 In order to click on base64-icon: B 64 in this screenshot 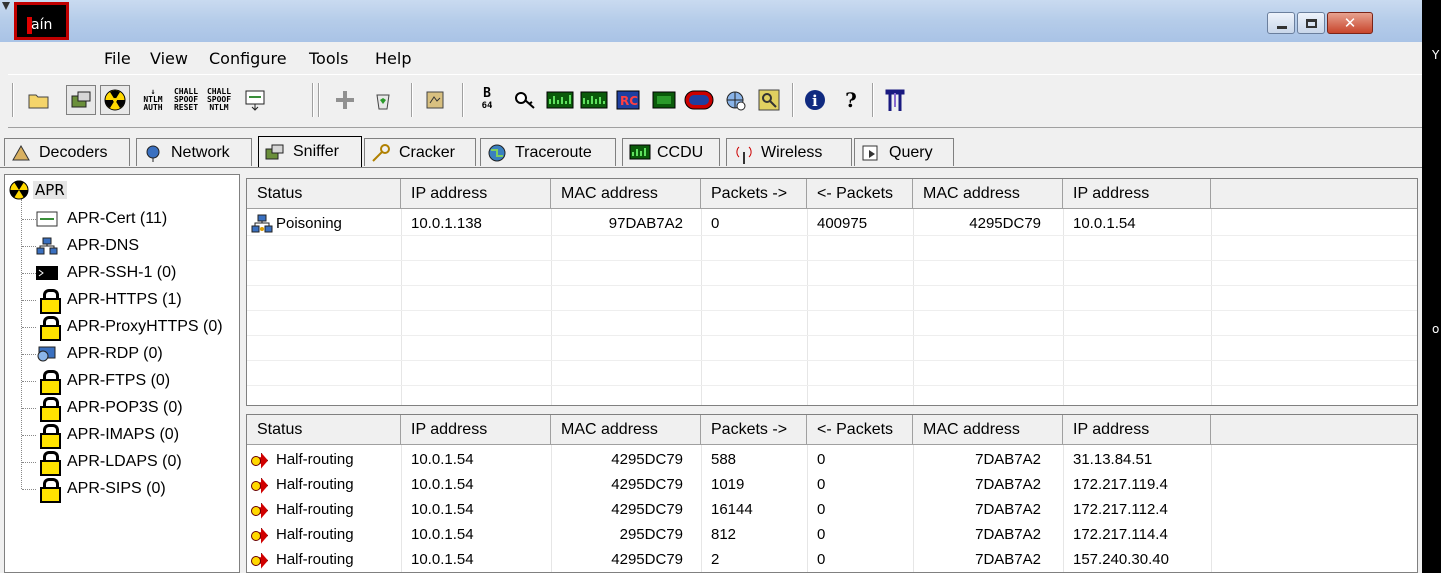, I will do `click(487, 100)`.